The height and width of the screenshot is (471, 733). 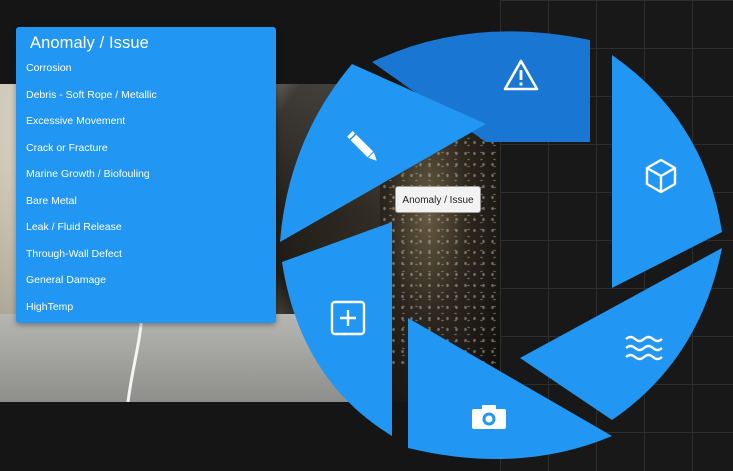 I want to click on radial-segment-3d-model, so click(x=667, y=171).